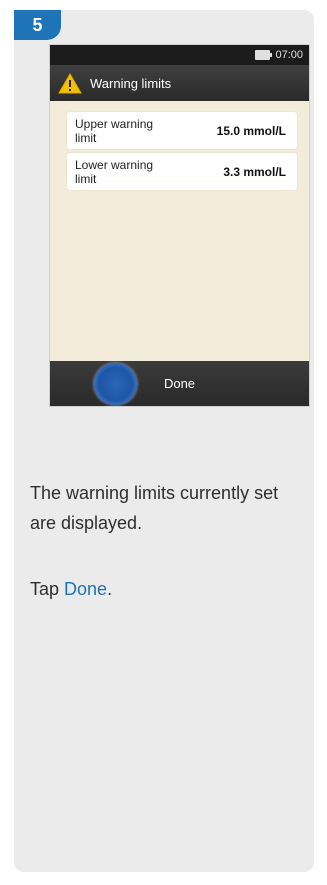 The height and width of the screenshot is (885, 327). Describe the element at coordinates (37, 25) in the screenshot. I see `step-badge: 5` at that location.